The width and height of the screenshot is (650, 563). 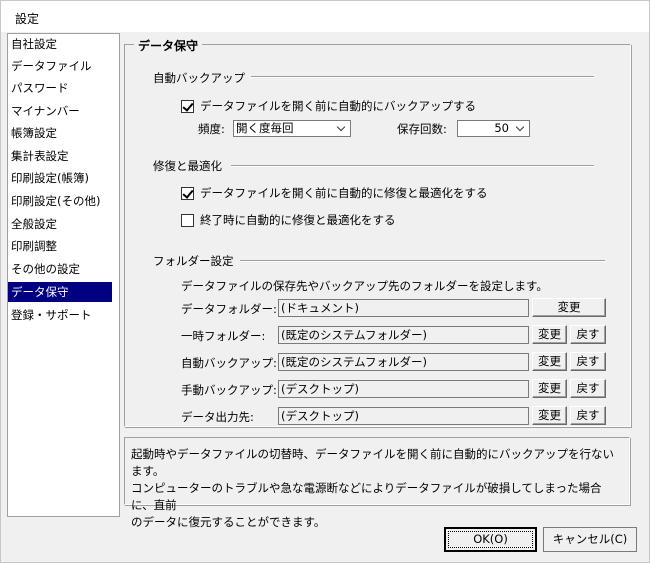 What do you see at coordinates (588, 334) in the screenshot?
I see `temp-folder-reset-button: 戻す` at bounding box center [588, 334].